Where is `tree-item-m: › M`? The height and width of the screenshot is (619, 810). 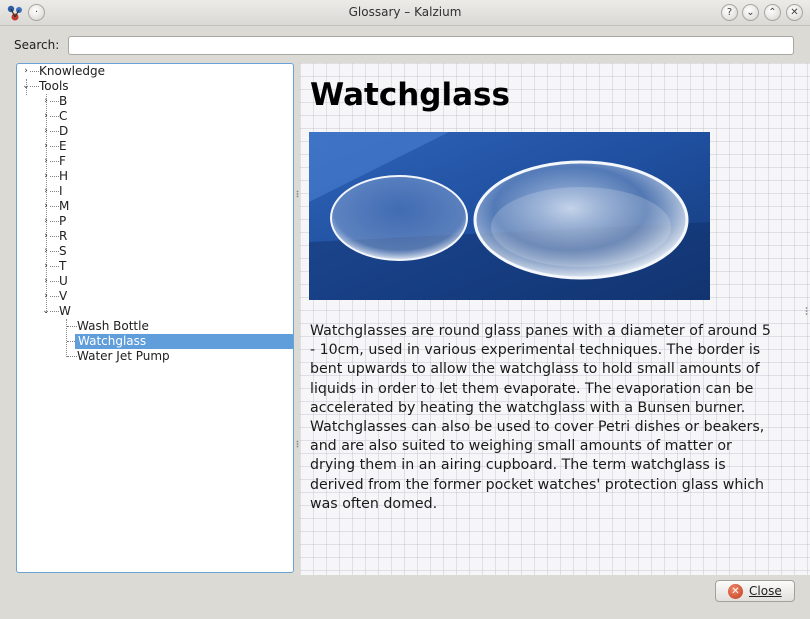 tree-item-m: › M is located at coordinates (166, 206).